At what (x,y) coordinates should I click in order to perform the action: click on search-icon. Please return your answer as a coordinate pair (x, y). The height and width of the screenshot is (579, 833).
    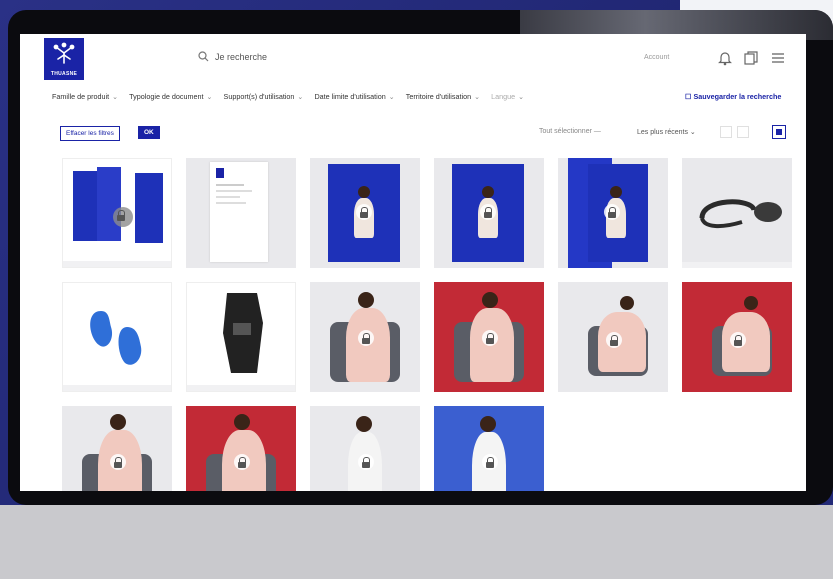
    Looking at the image, I should click on (203, 56).